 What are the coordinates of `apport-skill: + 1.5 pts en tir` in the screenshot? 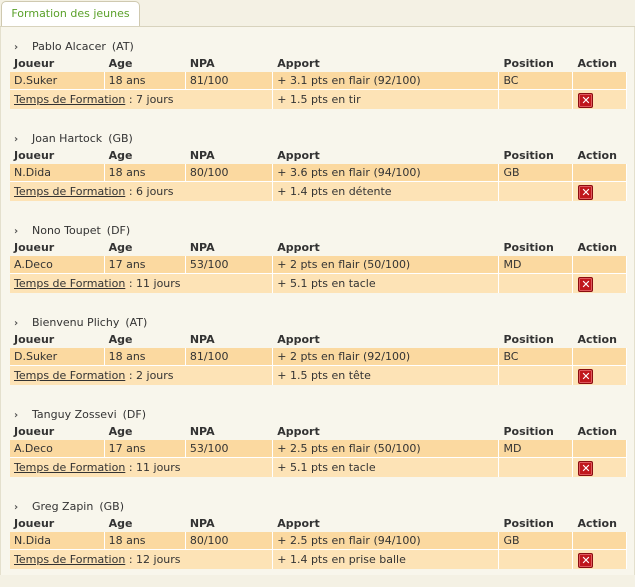 It's located at (386, 99).